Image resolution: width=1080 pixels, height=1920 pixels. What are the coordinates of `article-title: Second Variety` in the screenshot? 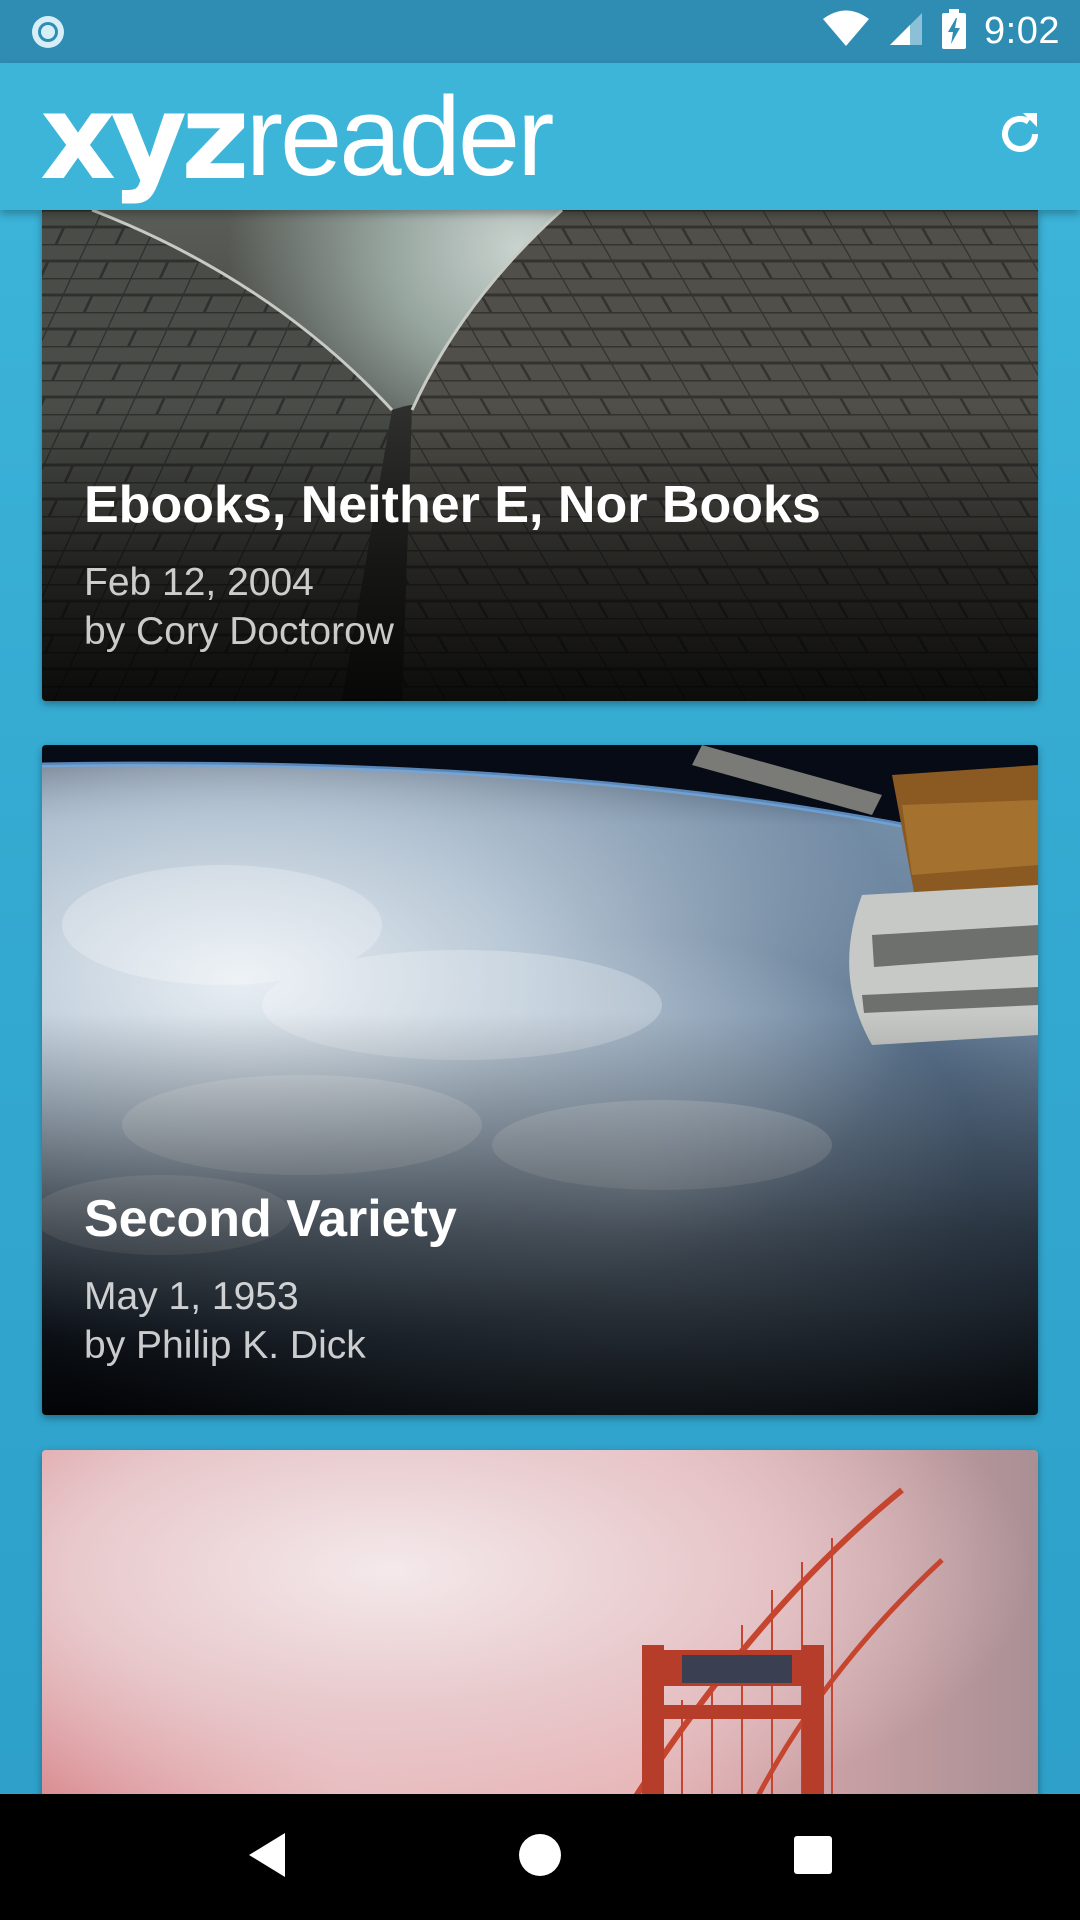 It's located at (270, 1219).